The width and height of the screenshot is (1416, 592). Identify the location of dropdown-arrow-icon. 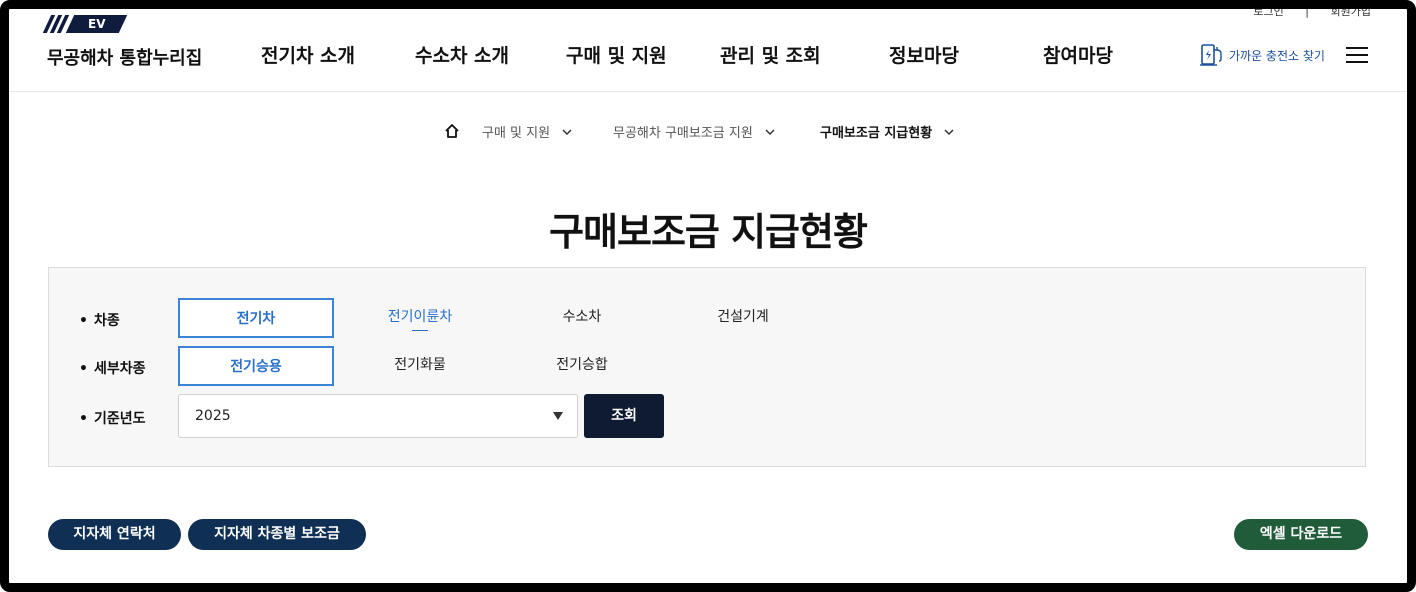
(558, 416).